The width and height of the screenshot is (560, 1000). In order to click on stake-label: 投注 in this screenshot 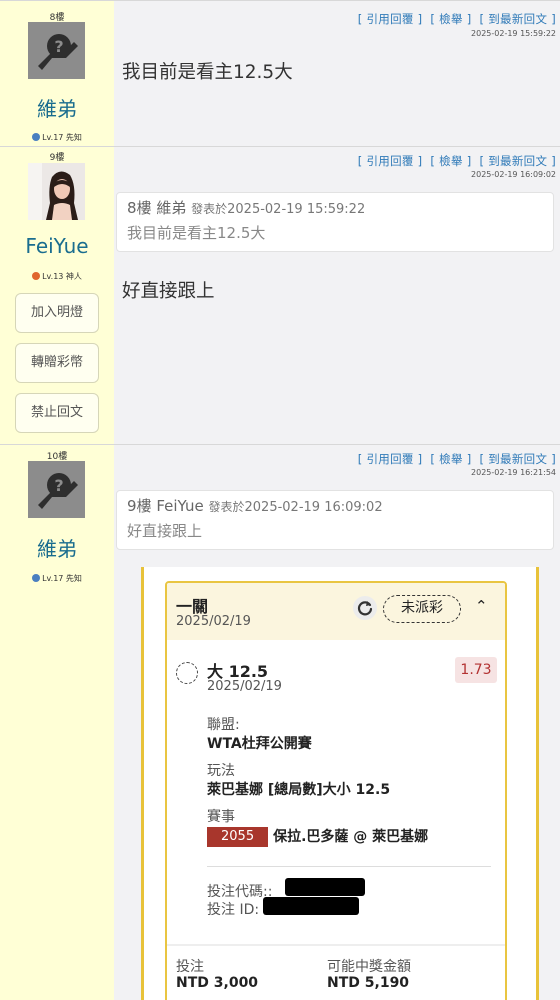, I will do `click(190, 967)`.